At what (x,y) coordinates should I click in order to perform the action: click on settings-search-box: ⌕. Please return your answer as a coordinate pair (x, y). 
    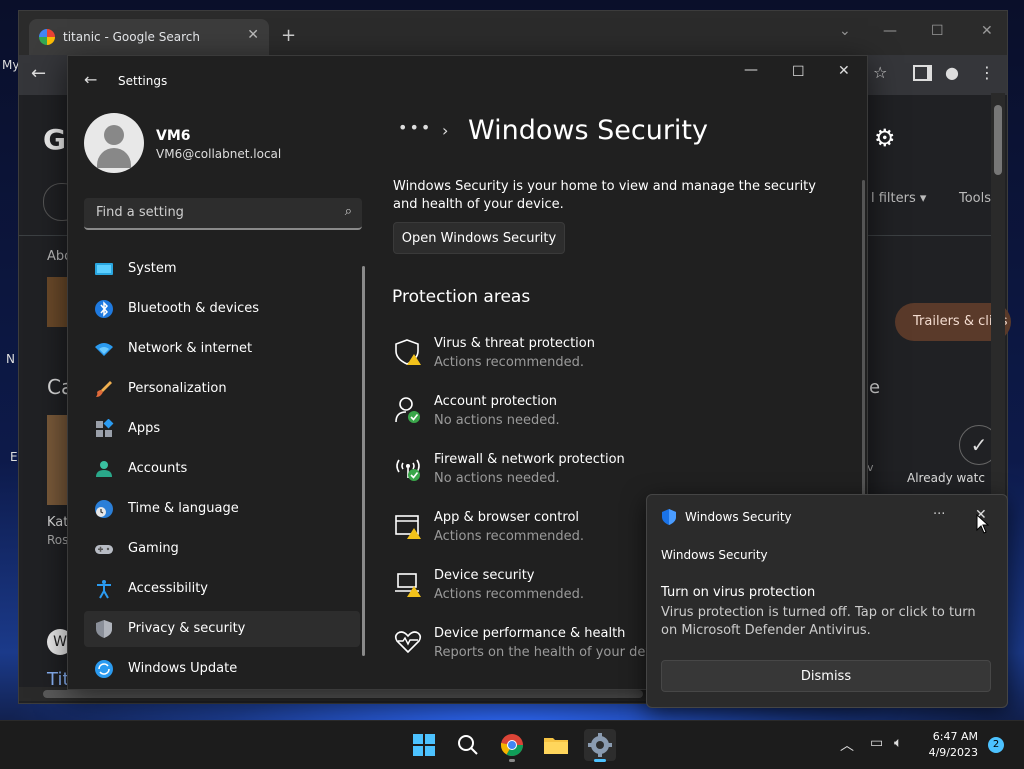
    Looking at the image, I should click on (223, 214).